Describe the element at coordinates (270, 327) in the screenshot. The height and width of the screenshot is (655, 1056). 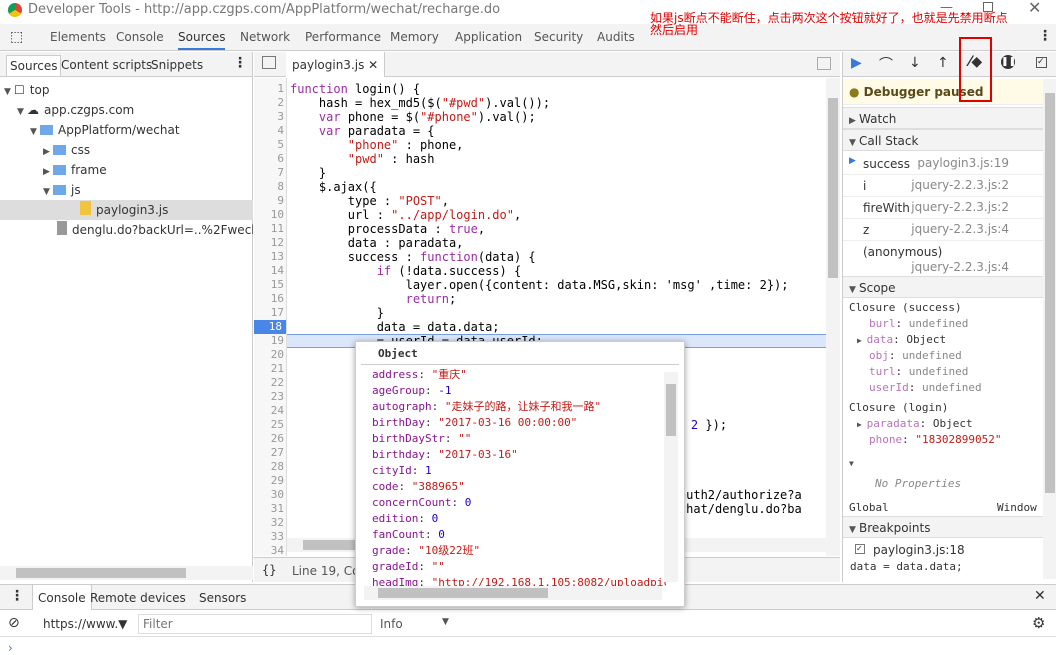
I see `breakpoint-marker: 18` at that location.